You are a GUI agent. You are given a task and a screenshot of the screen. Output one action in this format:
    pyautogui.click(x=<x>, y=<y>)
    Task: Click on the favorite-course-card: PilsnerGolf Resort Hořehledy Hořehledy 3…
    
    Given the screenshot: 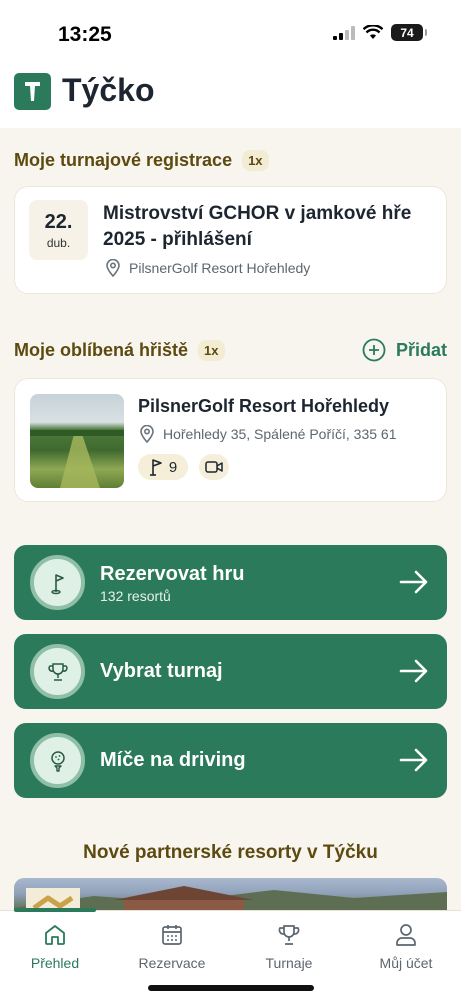 What is the action you would take?
    pyautogui.click(x=230, y=440)
    